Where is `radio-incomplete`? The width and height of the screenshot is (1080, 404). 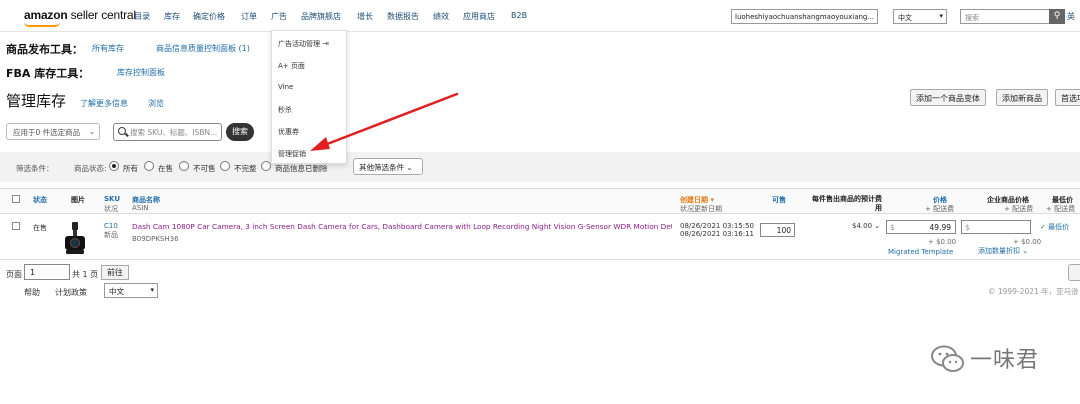 radio-incomplete is located at coordinates (225, 166).